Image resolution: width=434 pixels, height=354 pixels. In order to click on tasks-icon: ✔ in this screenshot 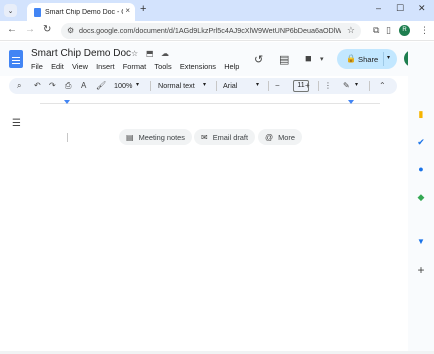, I will do `click(421, 142)`.